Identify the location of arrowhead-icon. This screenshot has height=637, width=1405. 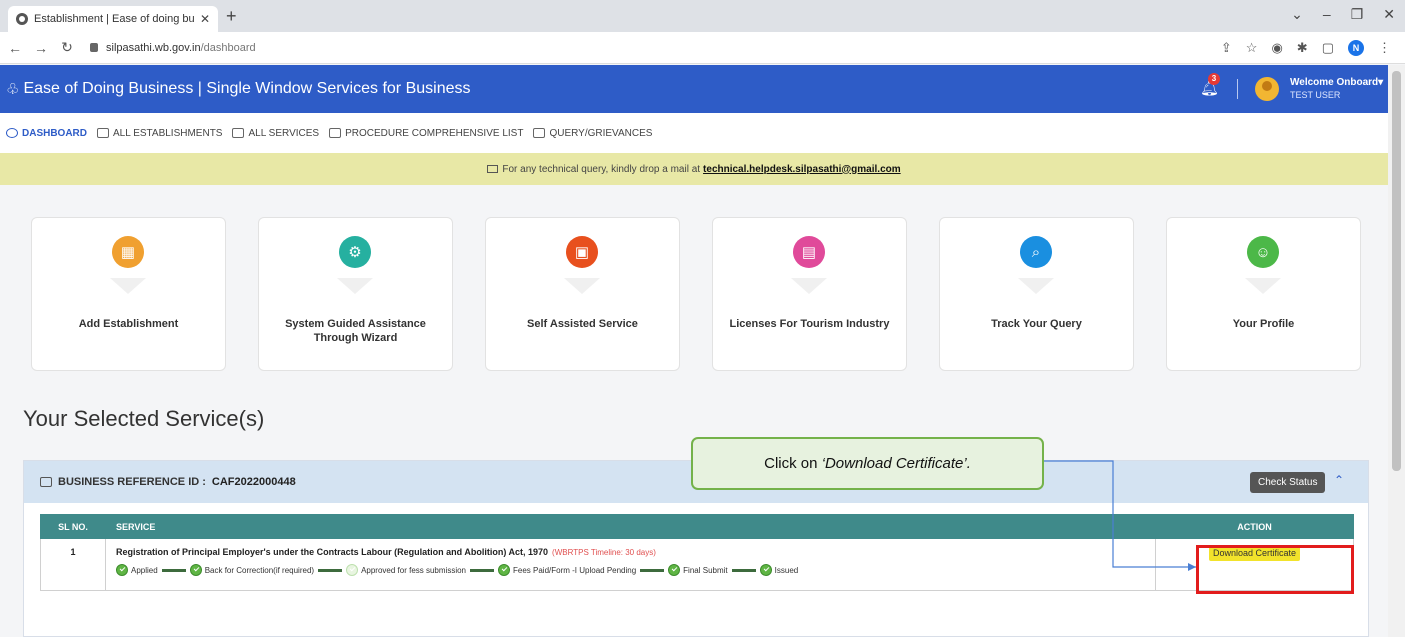
(1192, 567).